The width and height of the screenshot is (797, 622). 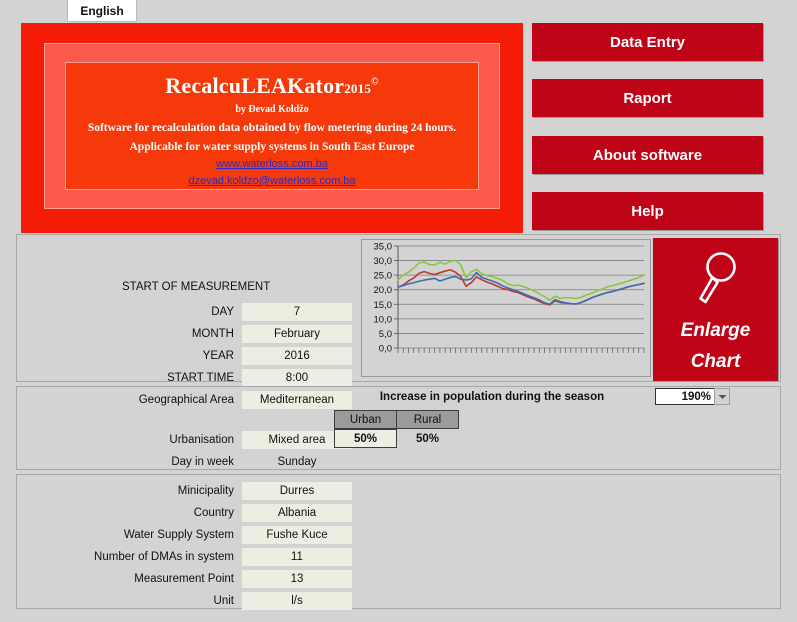 What do you see at coordinates (297, 462) in the screenshot?
I see `field-day-in-week-value: Sunday` at bounding box center [297, 462].